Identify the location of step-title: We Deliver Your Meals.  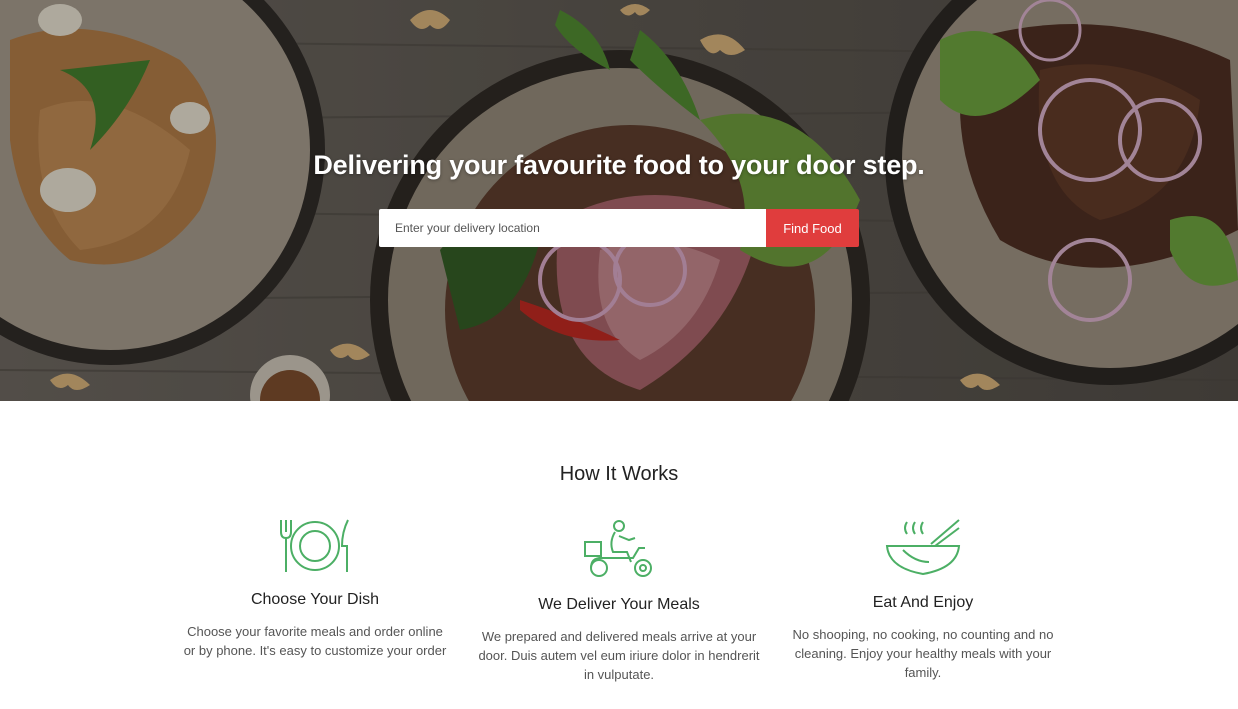
(619, 604).